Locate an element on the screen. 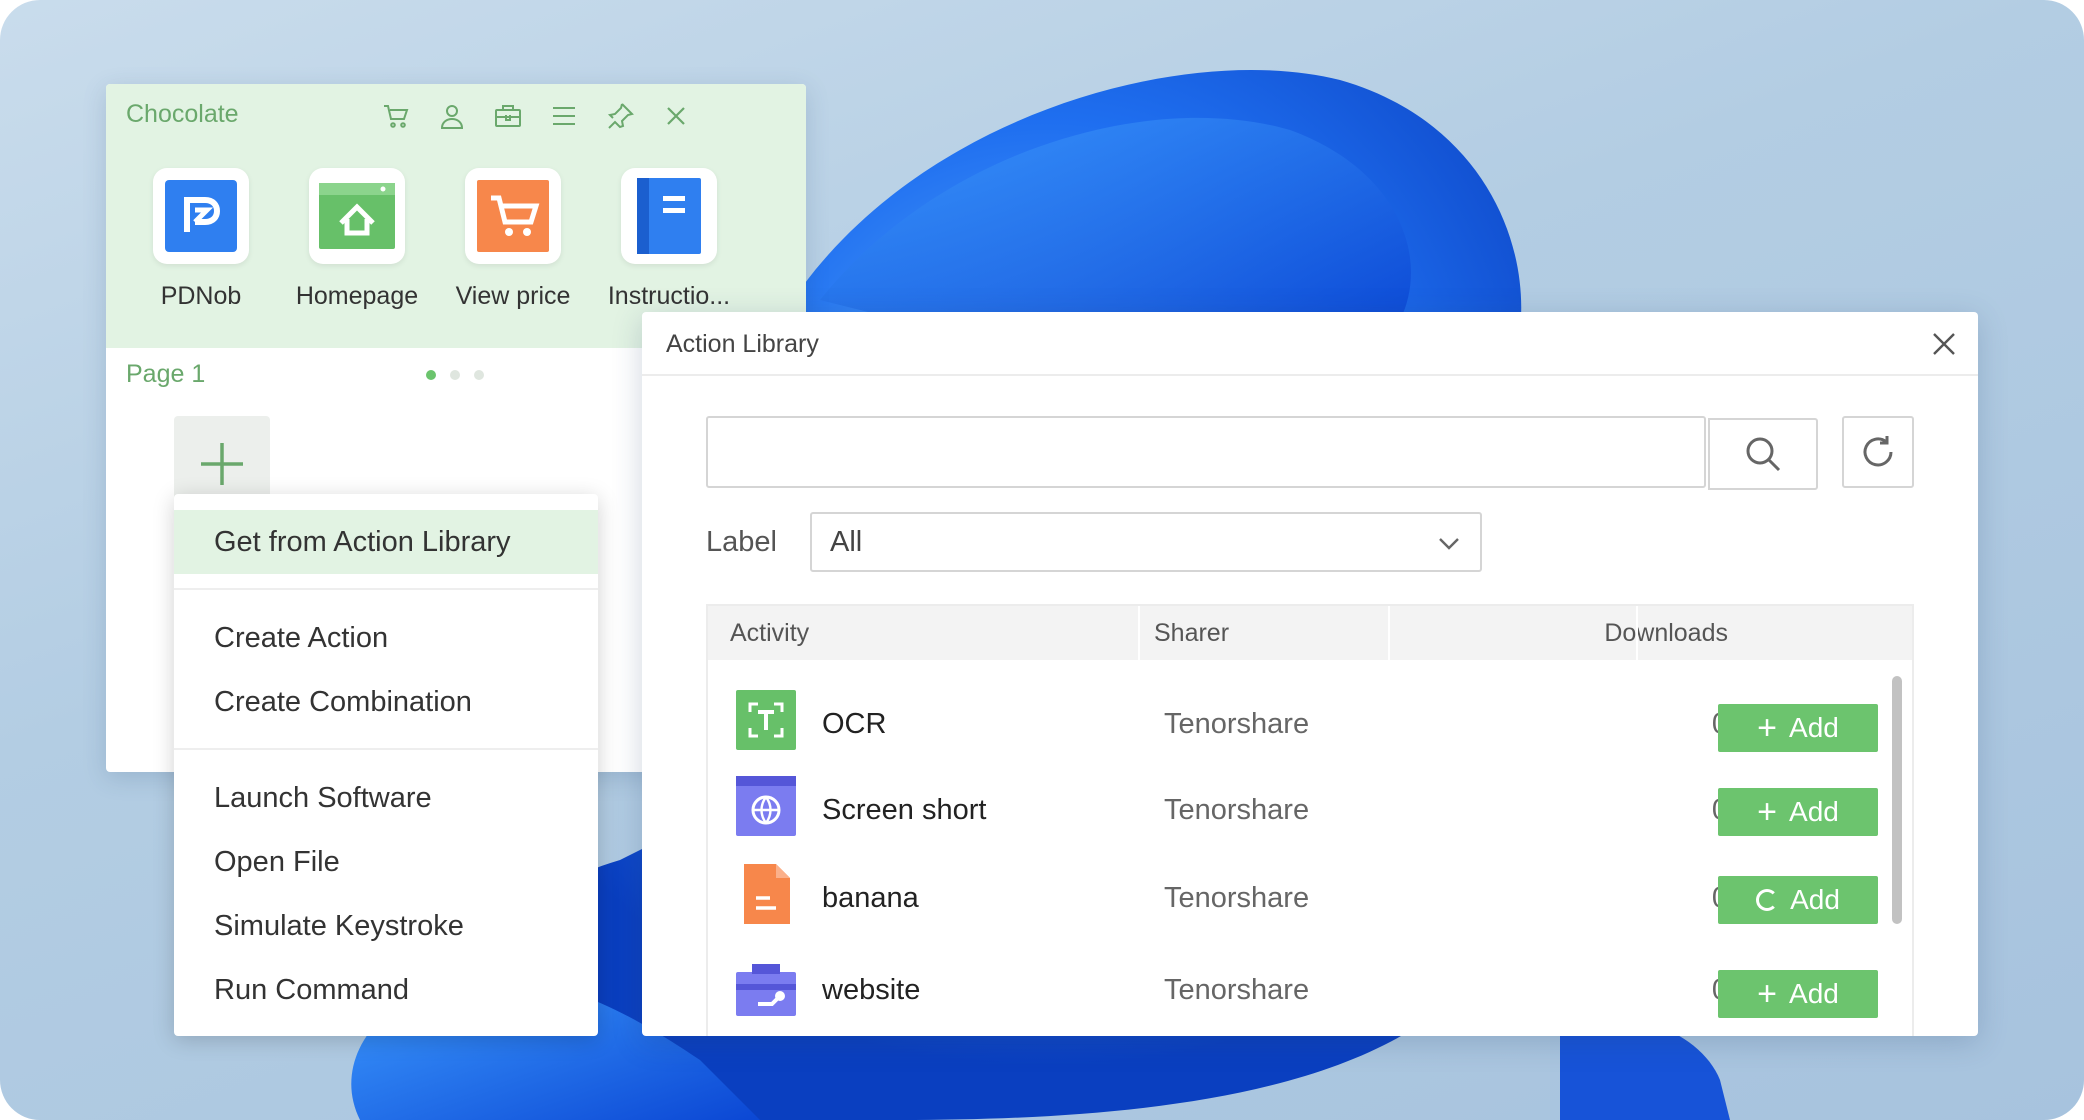  app-label: Homepage is located at coordinates (357, 296).